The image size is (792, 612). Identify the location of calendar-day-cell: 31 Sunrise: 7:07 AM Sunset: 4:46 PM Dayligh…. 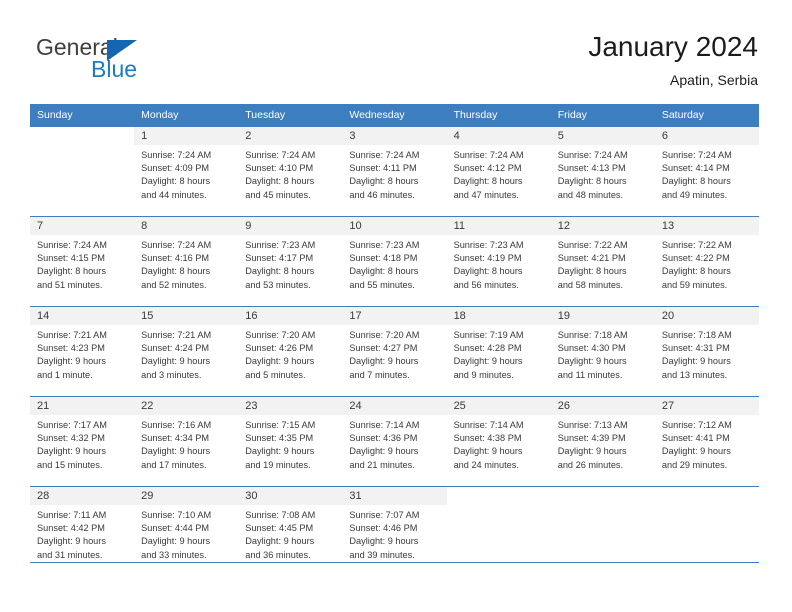
(394, 531).